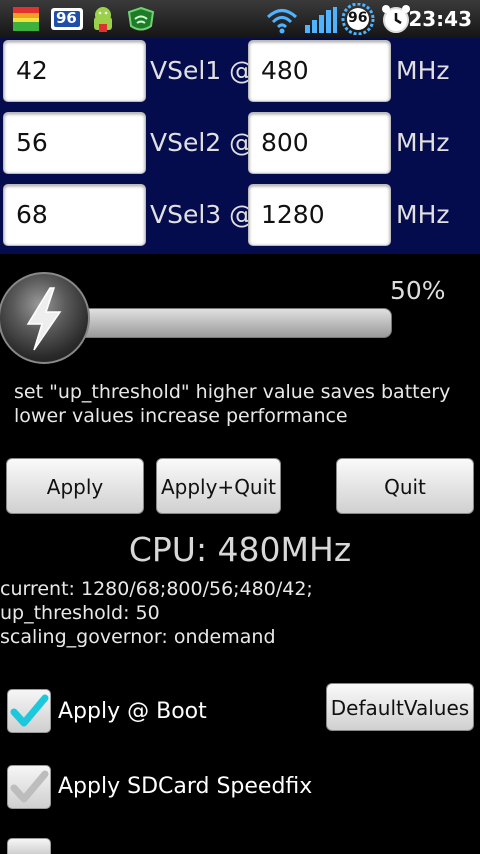 This screenshot has height=854, width=480. Describe the element at coordinates (400, 707) in the screenshot. I see `default-values-button: DefaultValues` at that location.